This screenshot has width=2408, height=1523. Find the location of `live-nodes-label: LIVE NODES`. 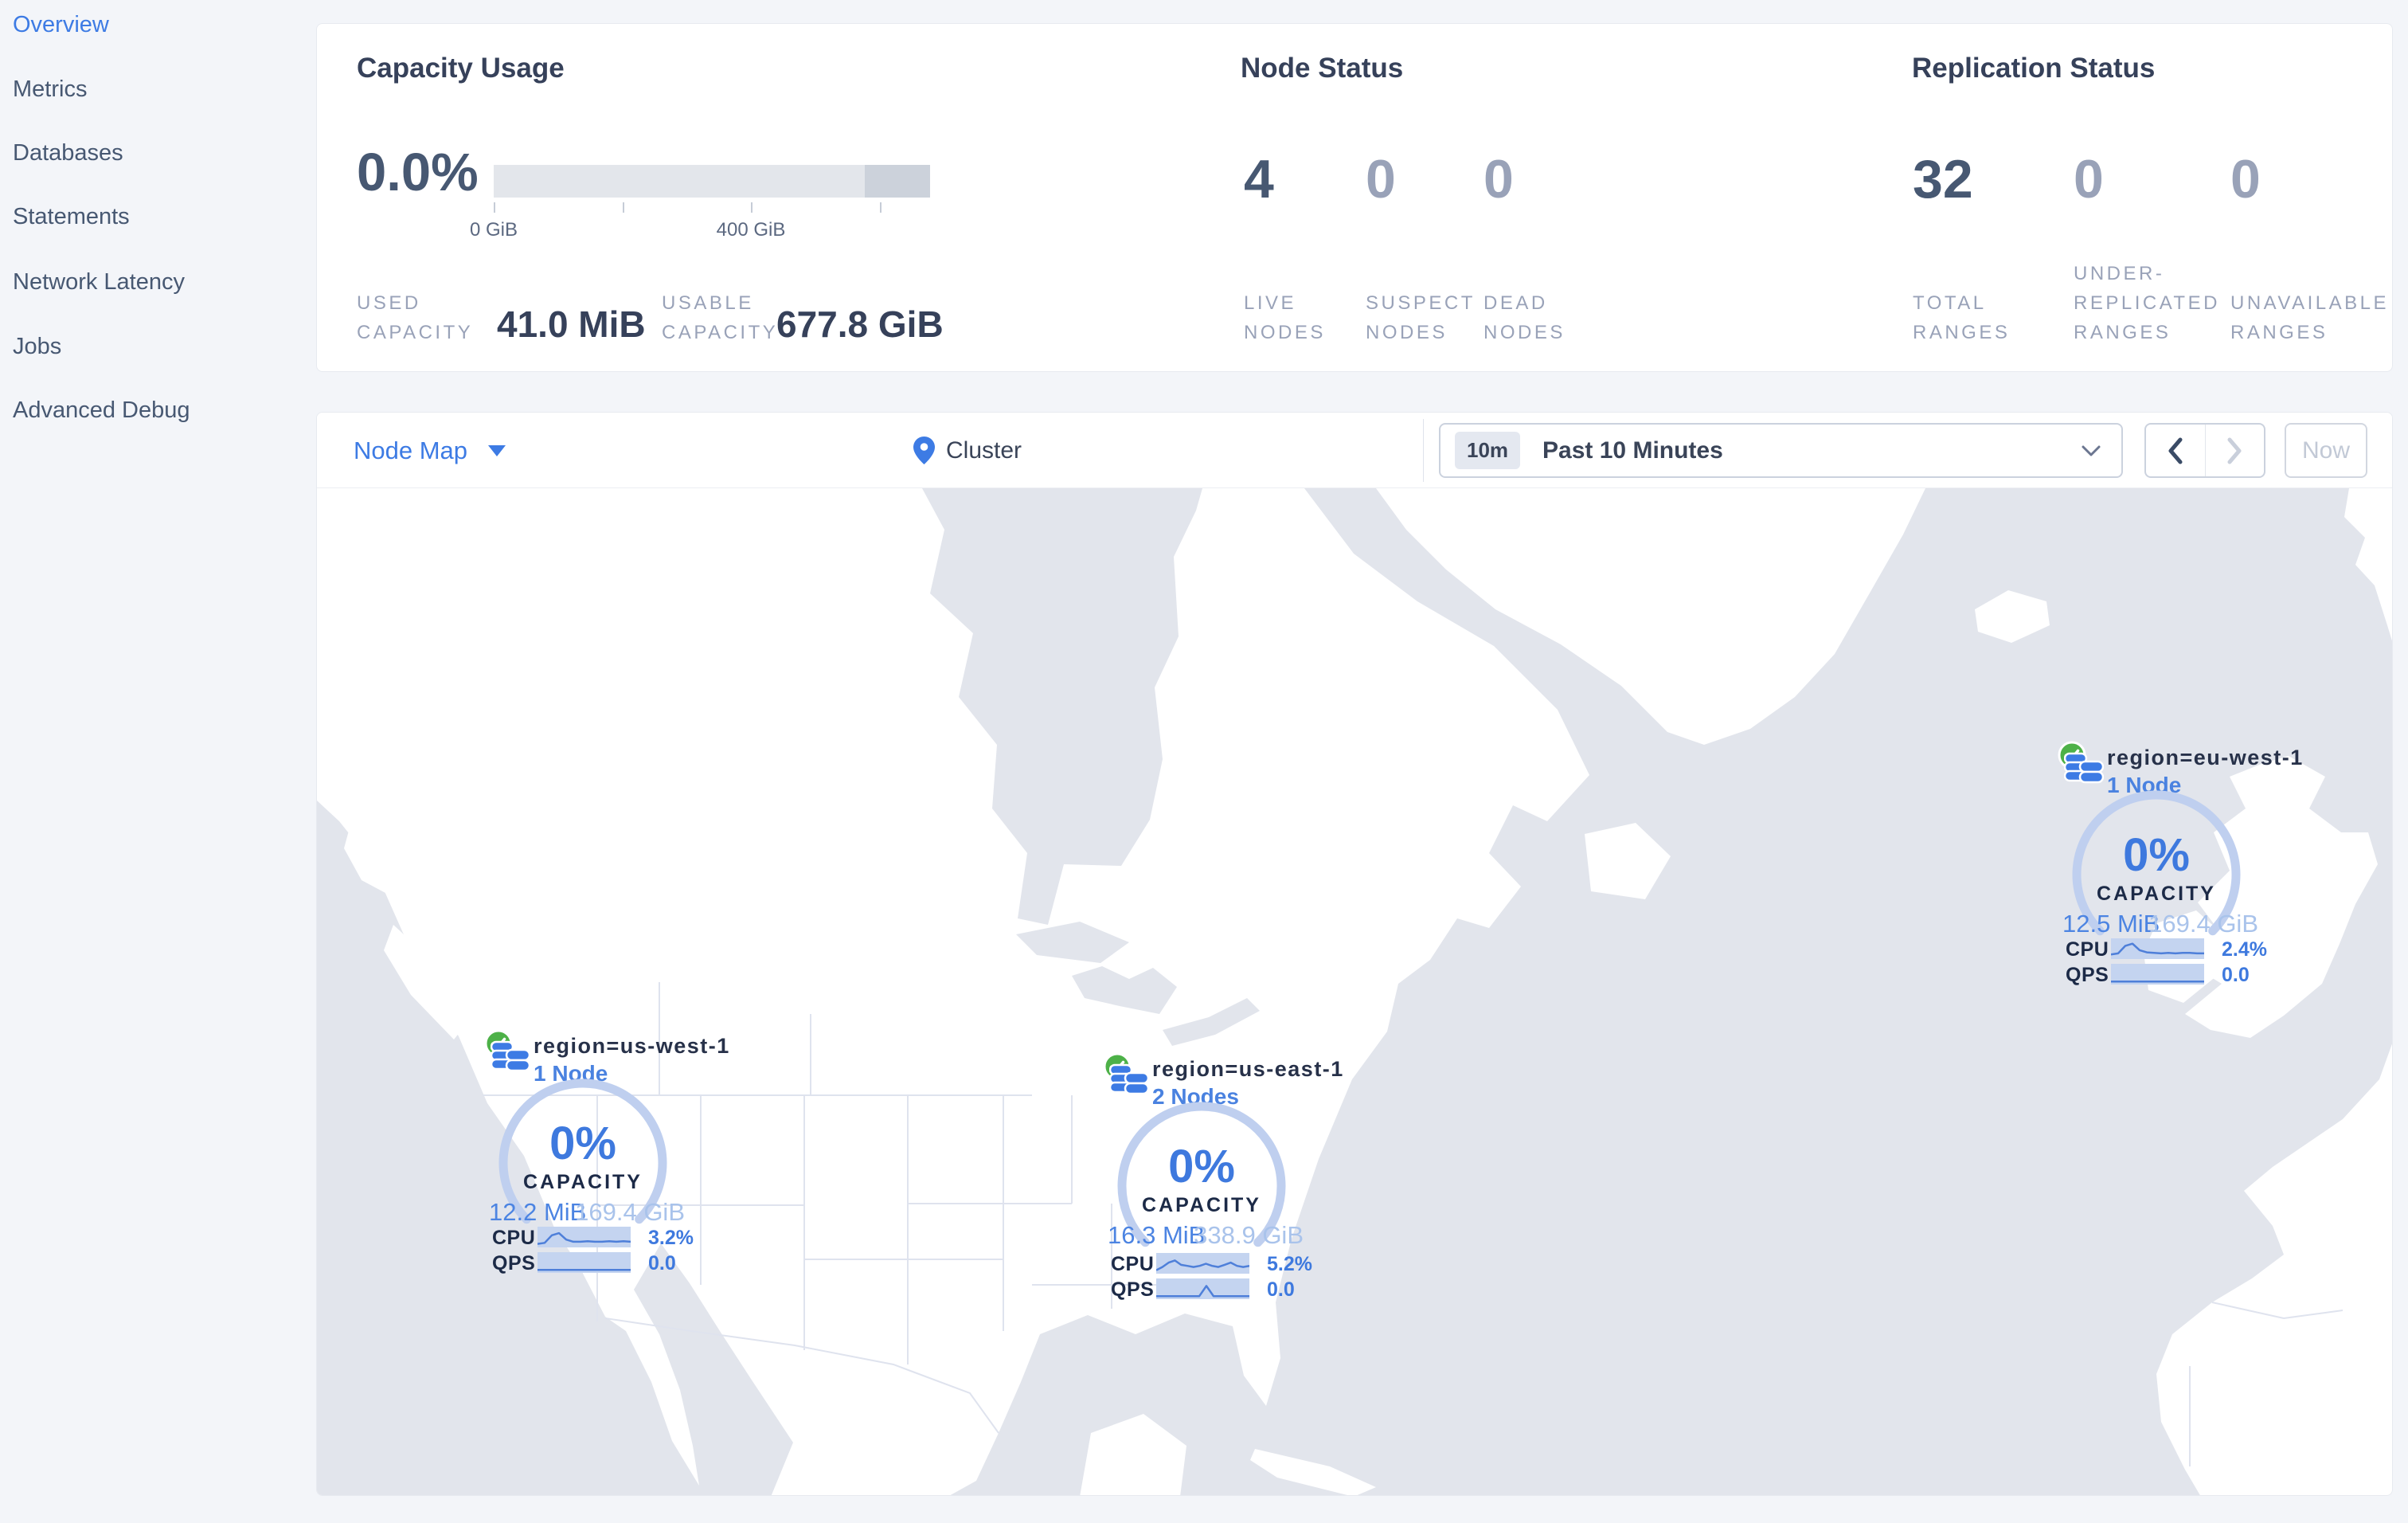

live-nodes-label: LIVE NODES is located at coordinates (1285, 317).